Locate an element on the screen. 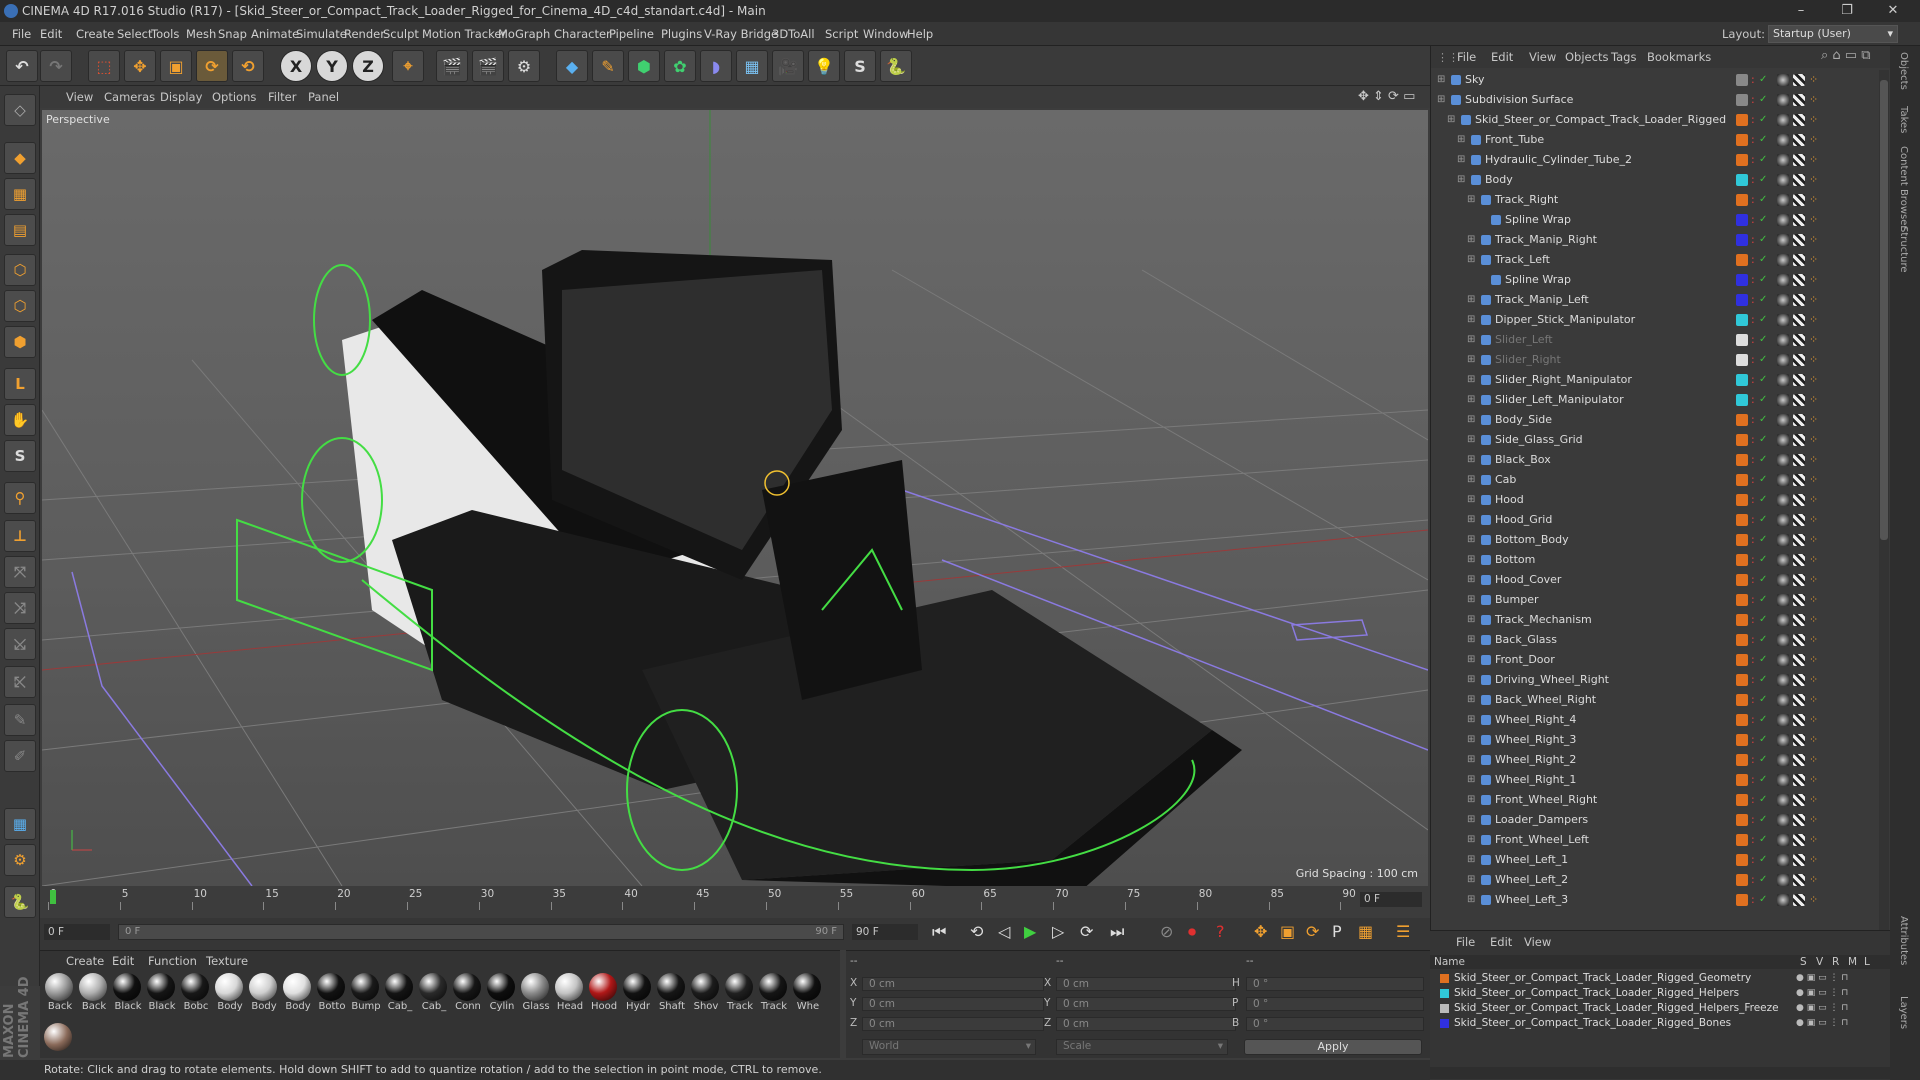  rot-b-field: 0 ° is located at coordinates (1335, 1024).